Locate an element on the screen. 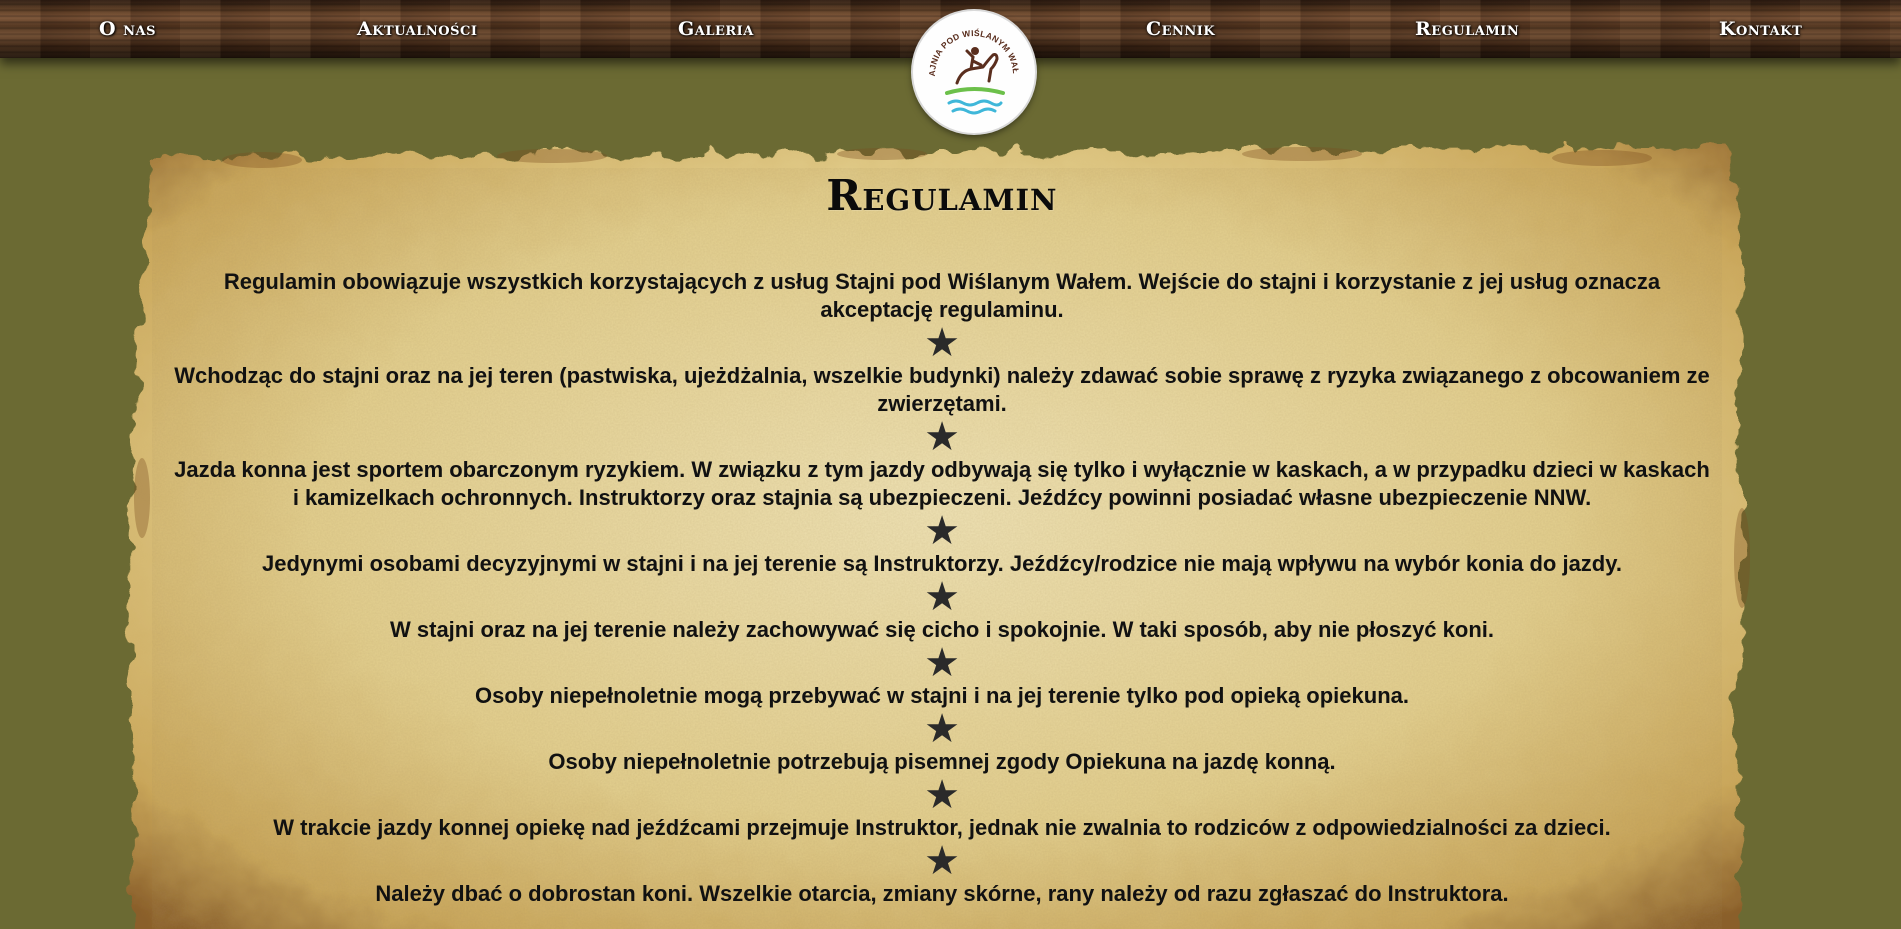 The height and width of the screenshot is (929, 1901). nav-link-regulamin: Regulamin is located at coordinates (1467, 29).